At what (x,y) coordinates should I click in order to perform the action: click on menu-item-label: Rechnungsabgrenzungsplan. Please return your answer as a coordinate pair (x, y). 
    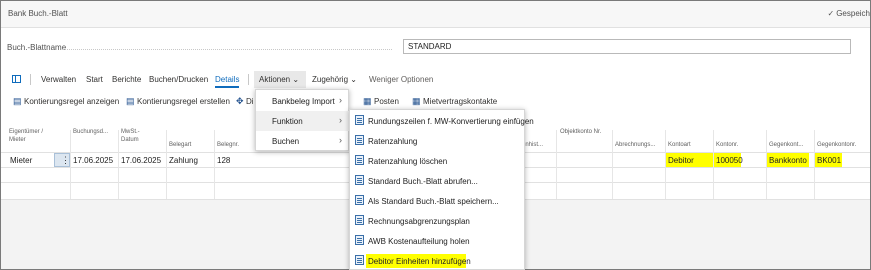
    Looking at the image, I should click on (419, 221).